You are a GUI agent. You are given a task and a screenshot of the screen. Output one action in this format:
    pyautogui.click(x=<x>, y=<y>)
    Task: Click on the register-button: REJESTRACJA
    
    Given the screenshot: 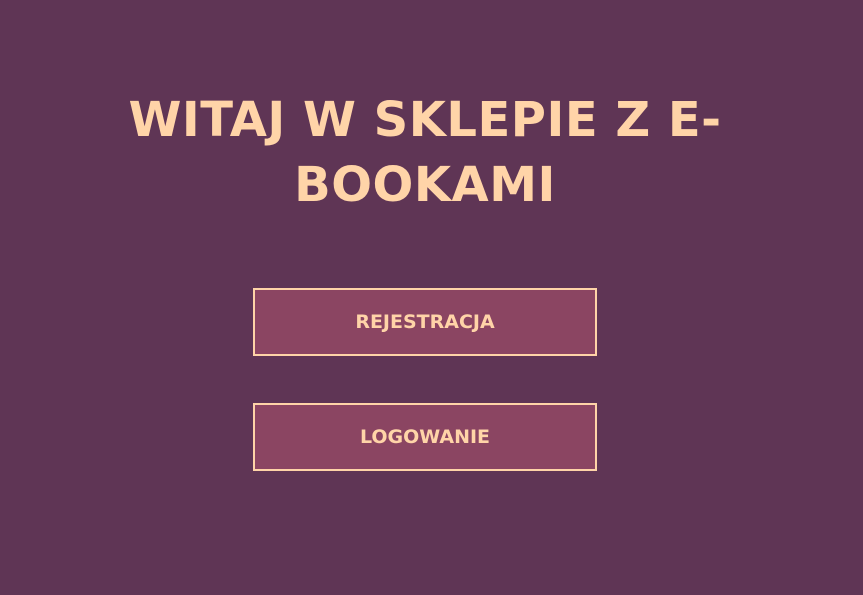 What is the action you would take?
    pyautogui.click(x=425, y=322)
    